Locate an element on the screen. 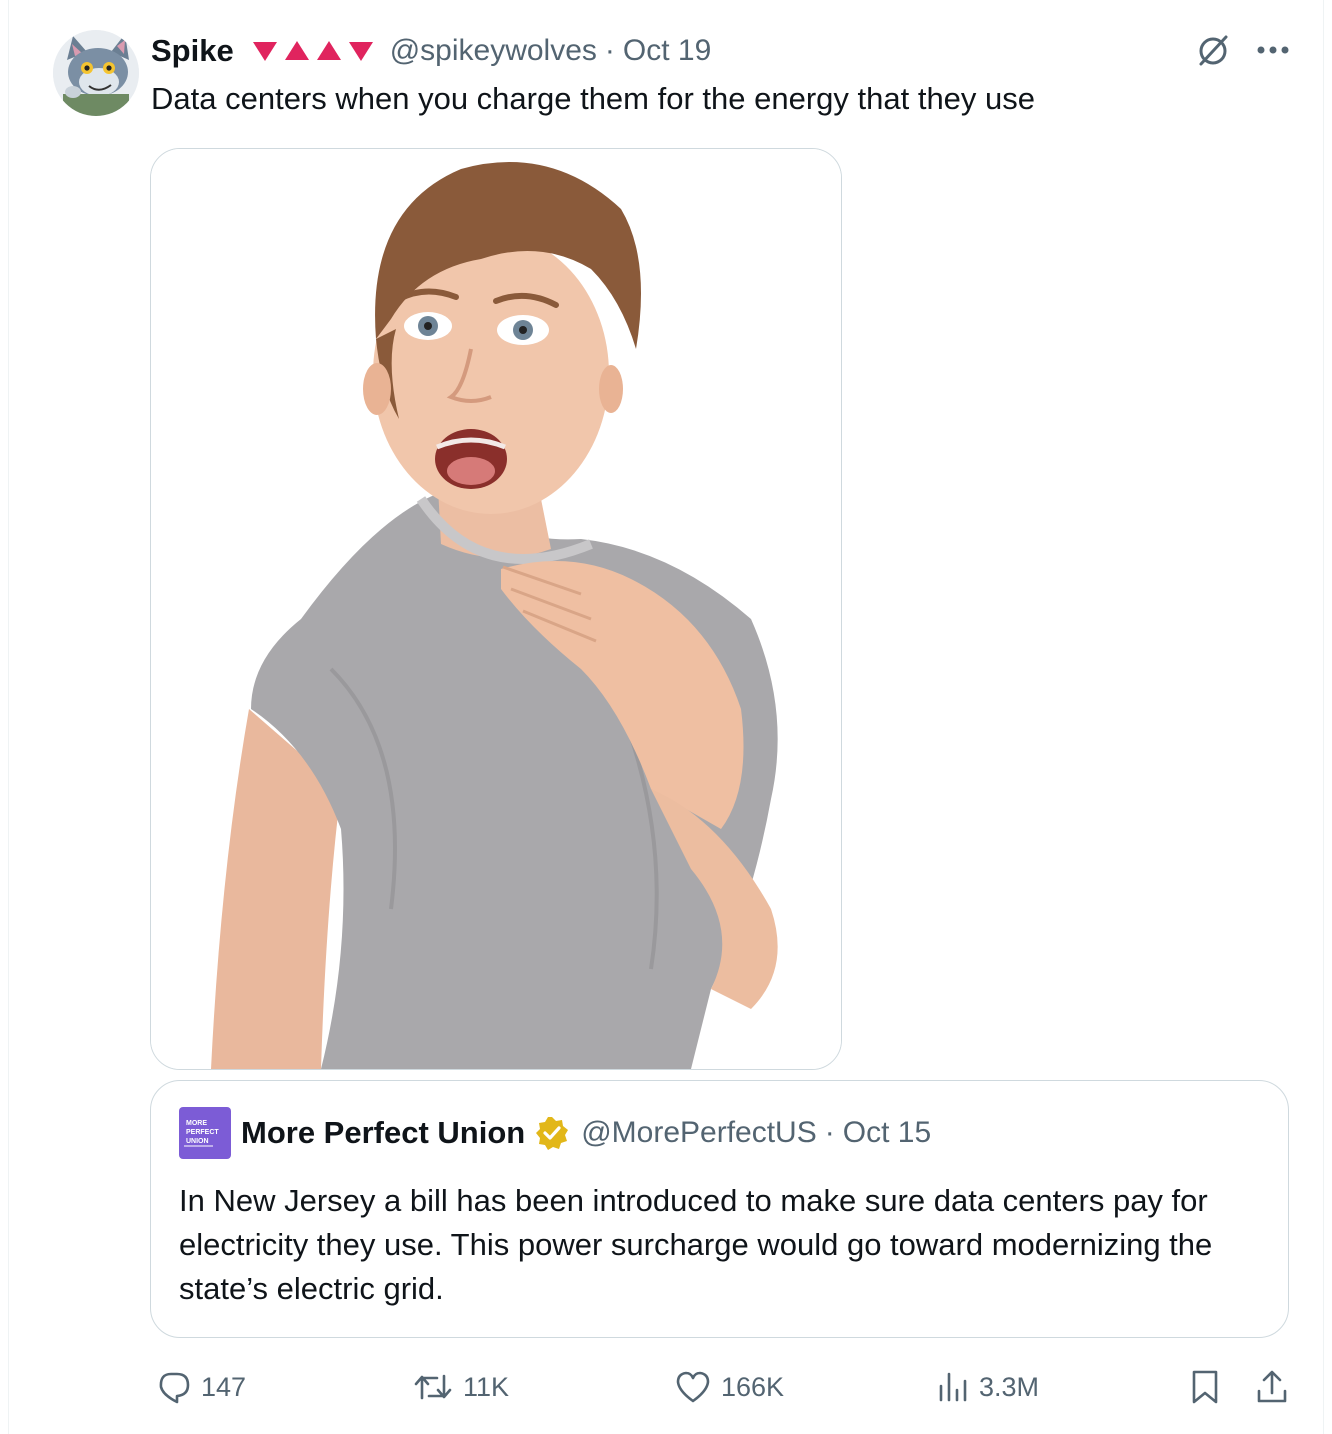 The width and height of the screenshot is (1332, 1434). views-button: 3.3M is located at coordinates (988, 1387).